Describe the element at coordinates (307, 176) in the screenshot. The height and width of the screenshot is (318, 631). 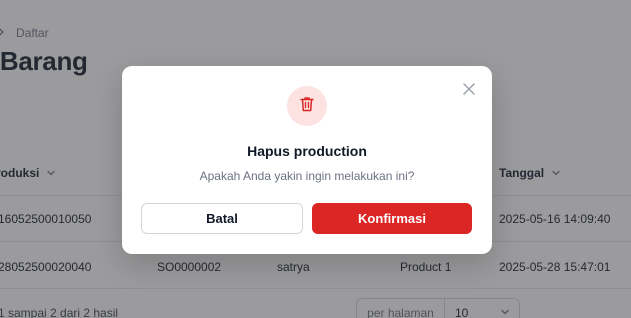
I see `dialog-message: Apakah Anda yakin ingin melakukan ini?` at that location.